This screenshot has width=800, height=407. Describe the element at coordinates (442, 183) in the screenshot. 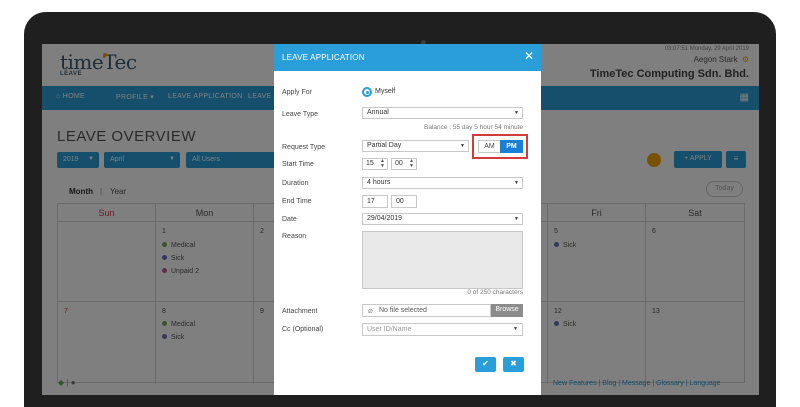

I see `duration-select: 4 hours ▼` at that location.